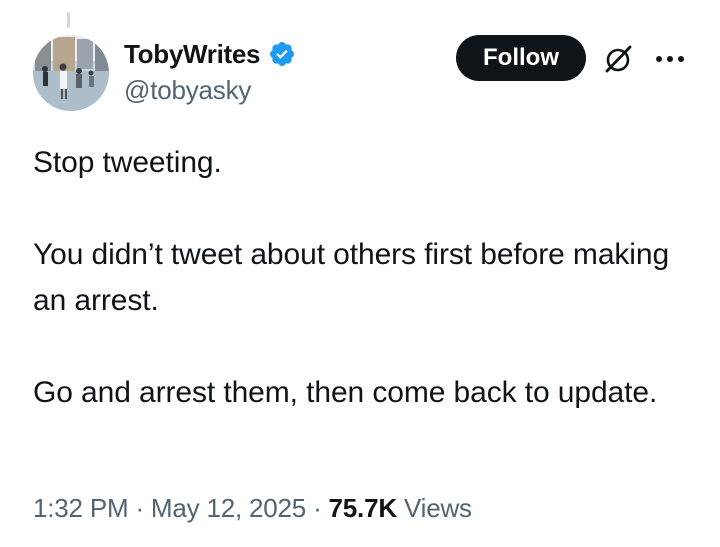 This screenshot has height=547, width=720. I want to click on views-label: Views, so click(437, 508).